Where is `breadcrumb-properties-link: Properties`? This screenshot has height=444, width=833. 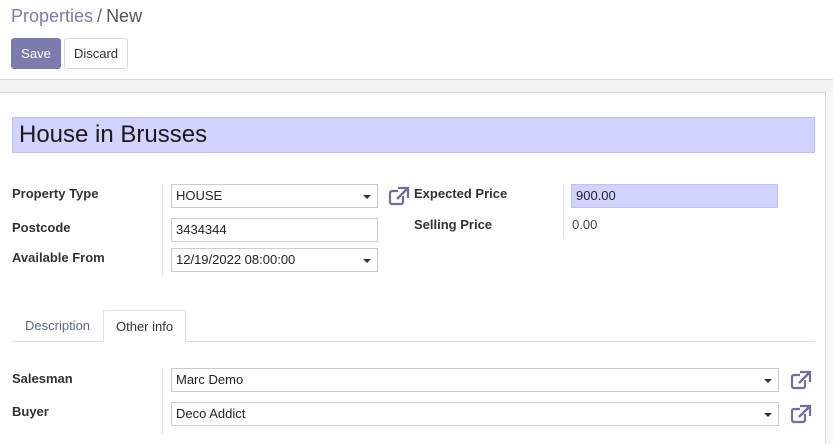
breadcrumb-properties-link: Properties is located at coordinates (52, 16).